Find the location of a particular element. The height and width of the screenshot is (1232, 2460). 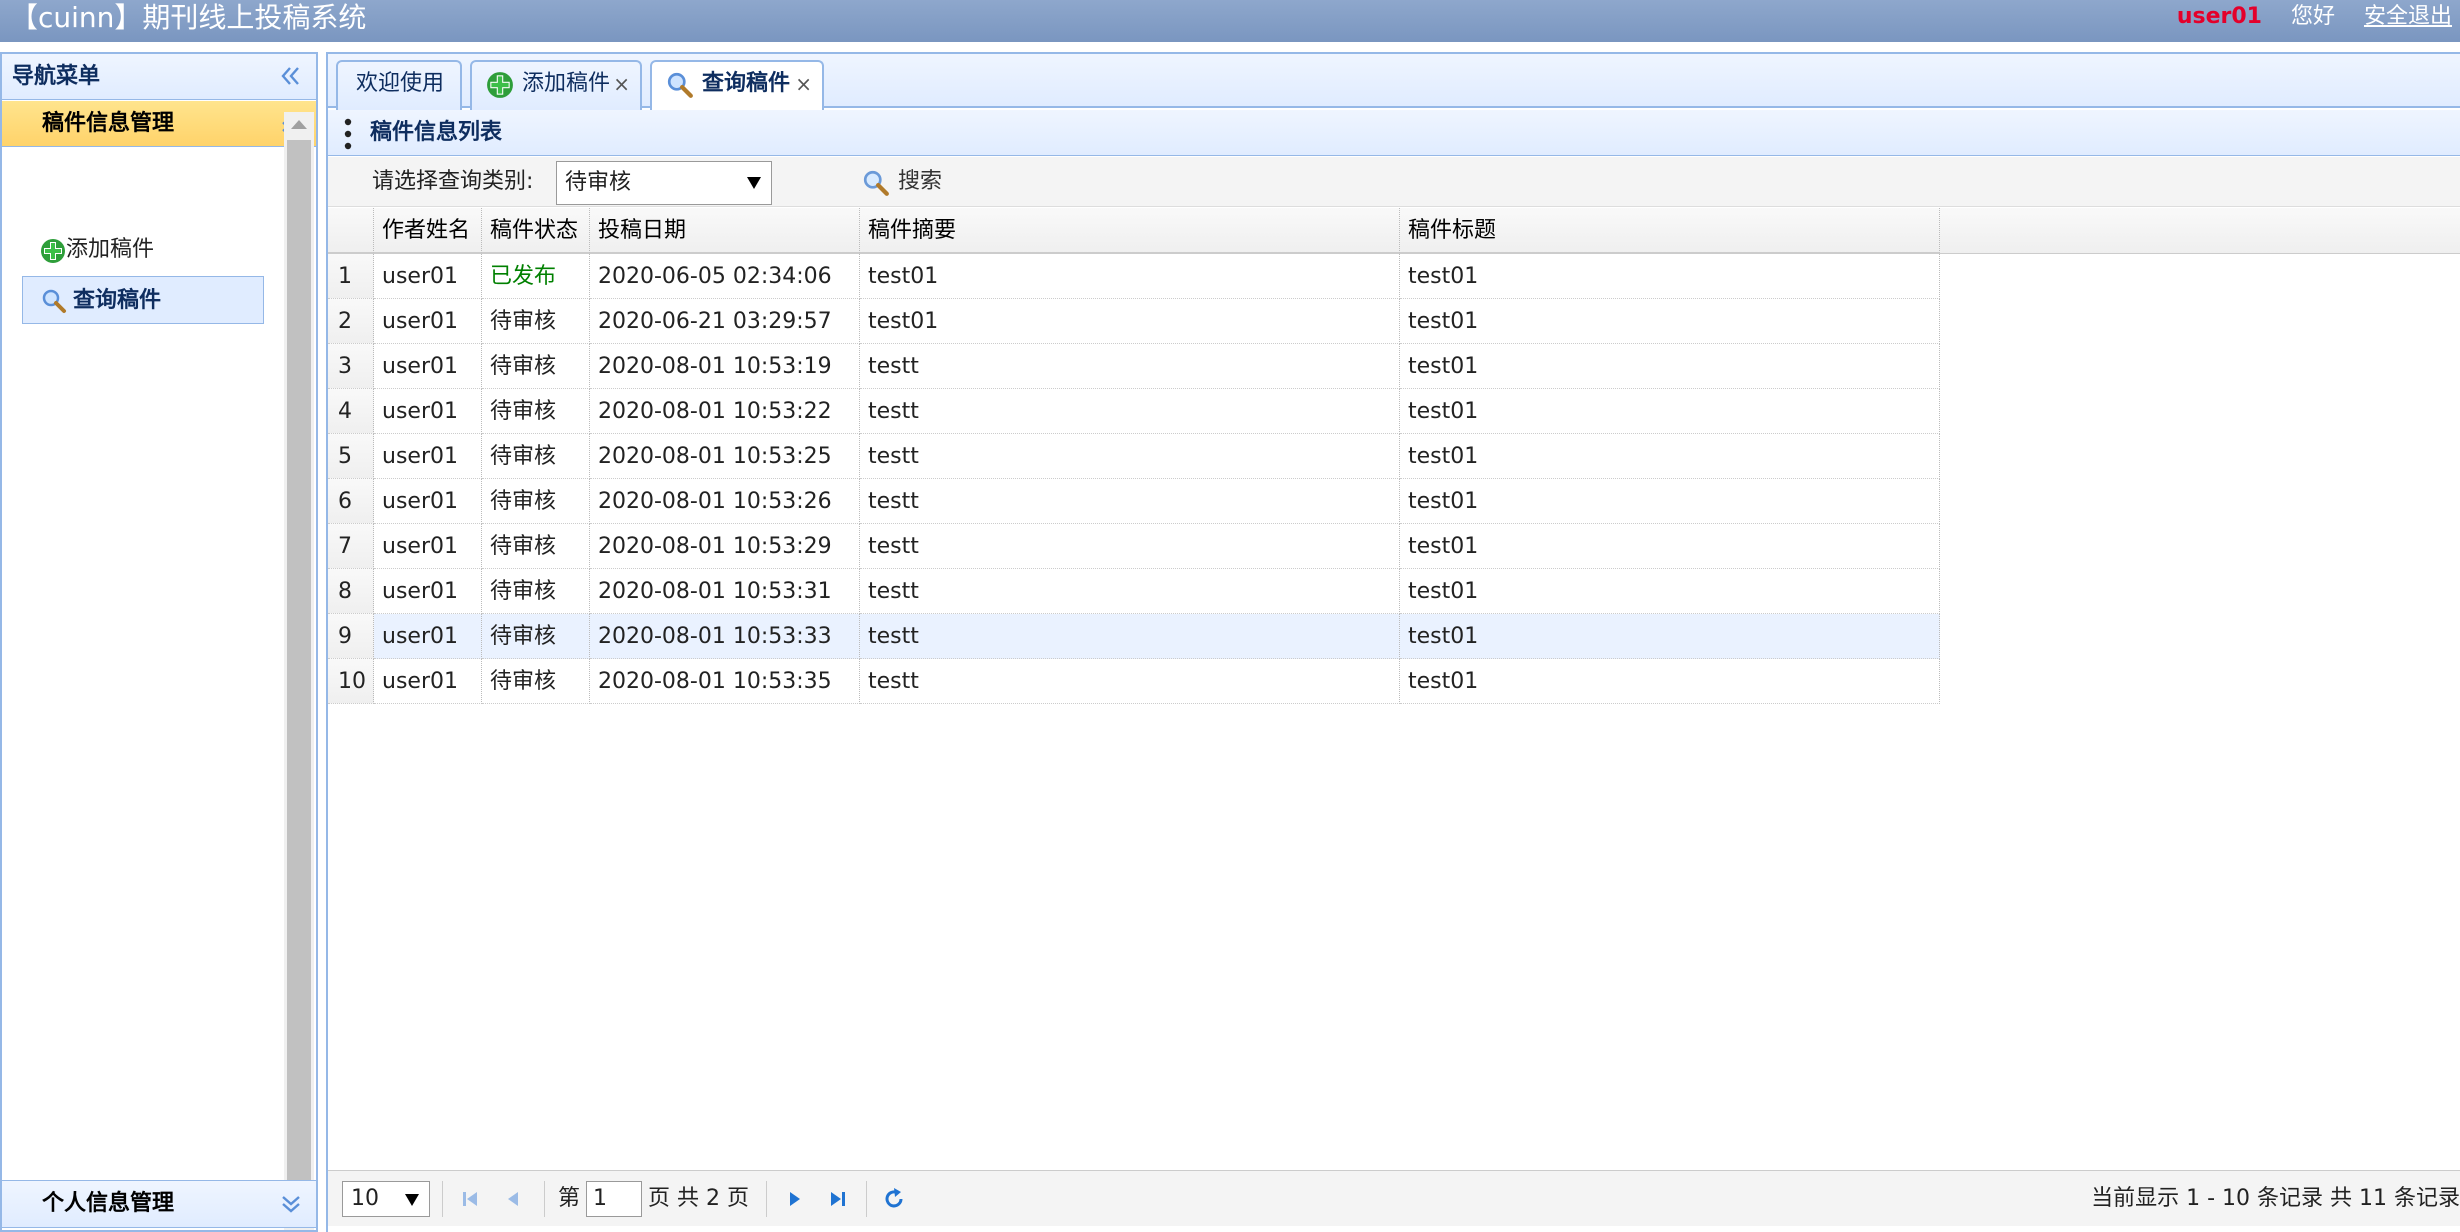

table-row: 7 user01 待审核 2020-08-01 10:53:29 testt test01 is located at coordinates (1134, 546).